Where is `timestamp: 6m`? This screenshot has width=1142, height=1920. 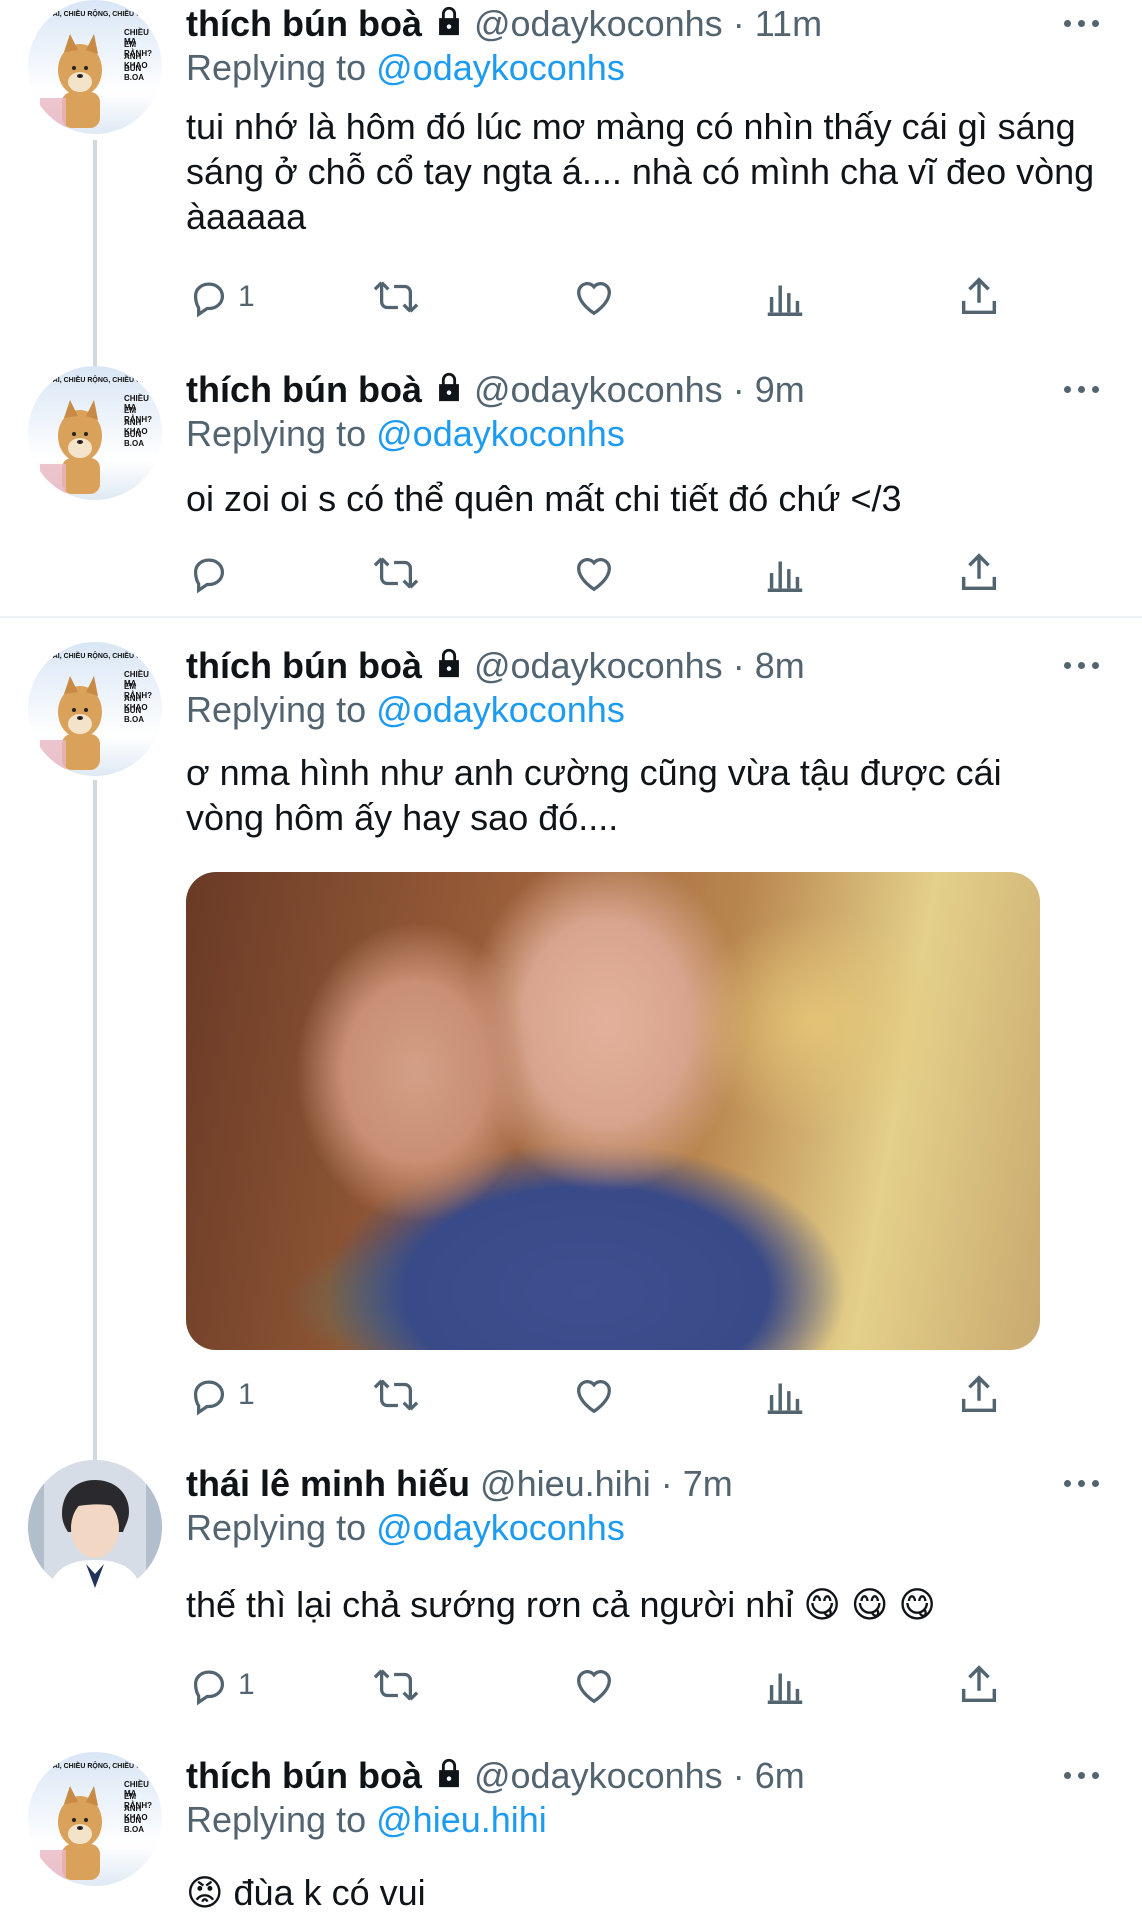
timestamp: 6m is located at coordinates (780, 1775).